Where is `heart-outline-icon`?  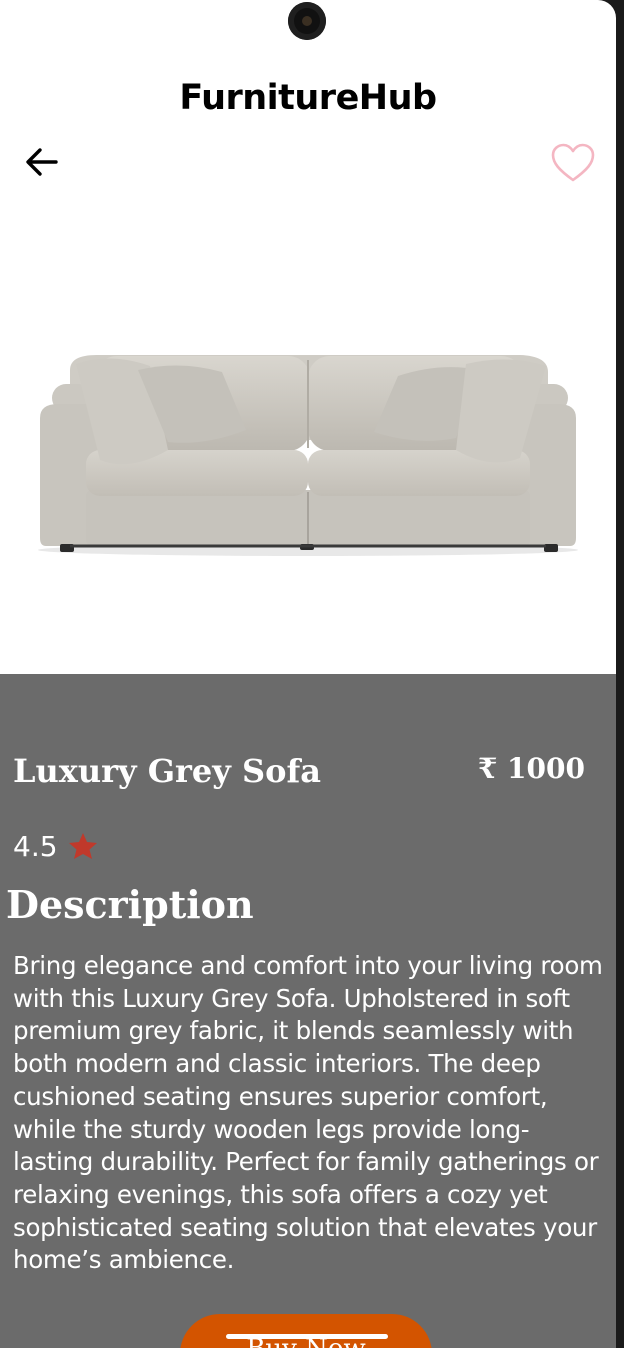 heart-outline-icon is located at coordinates (573, 162).